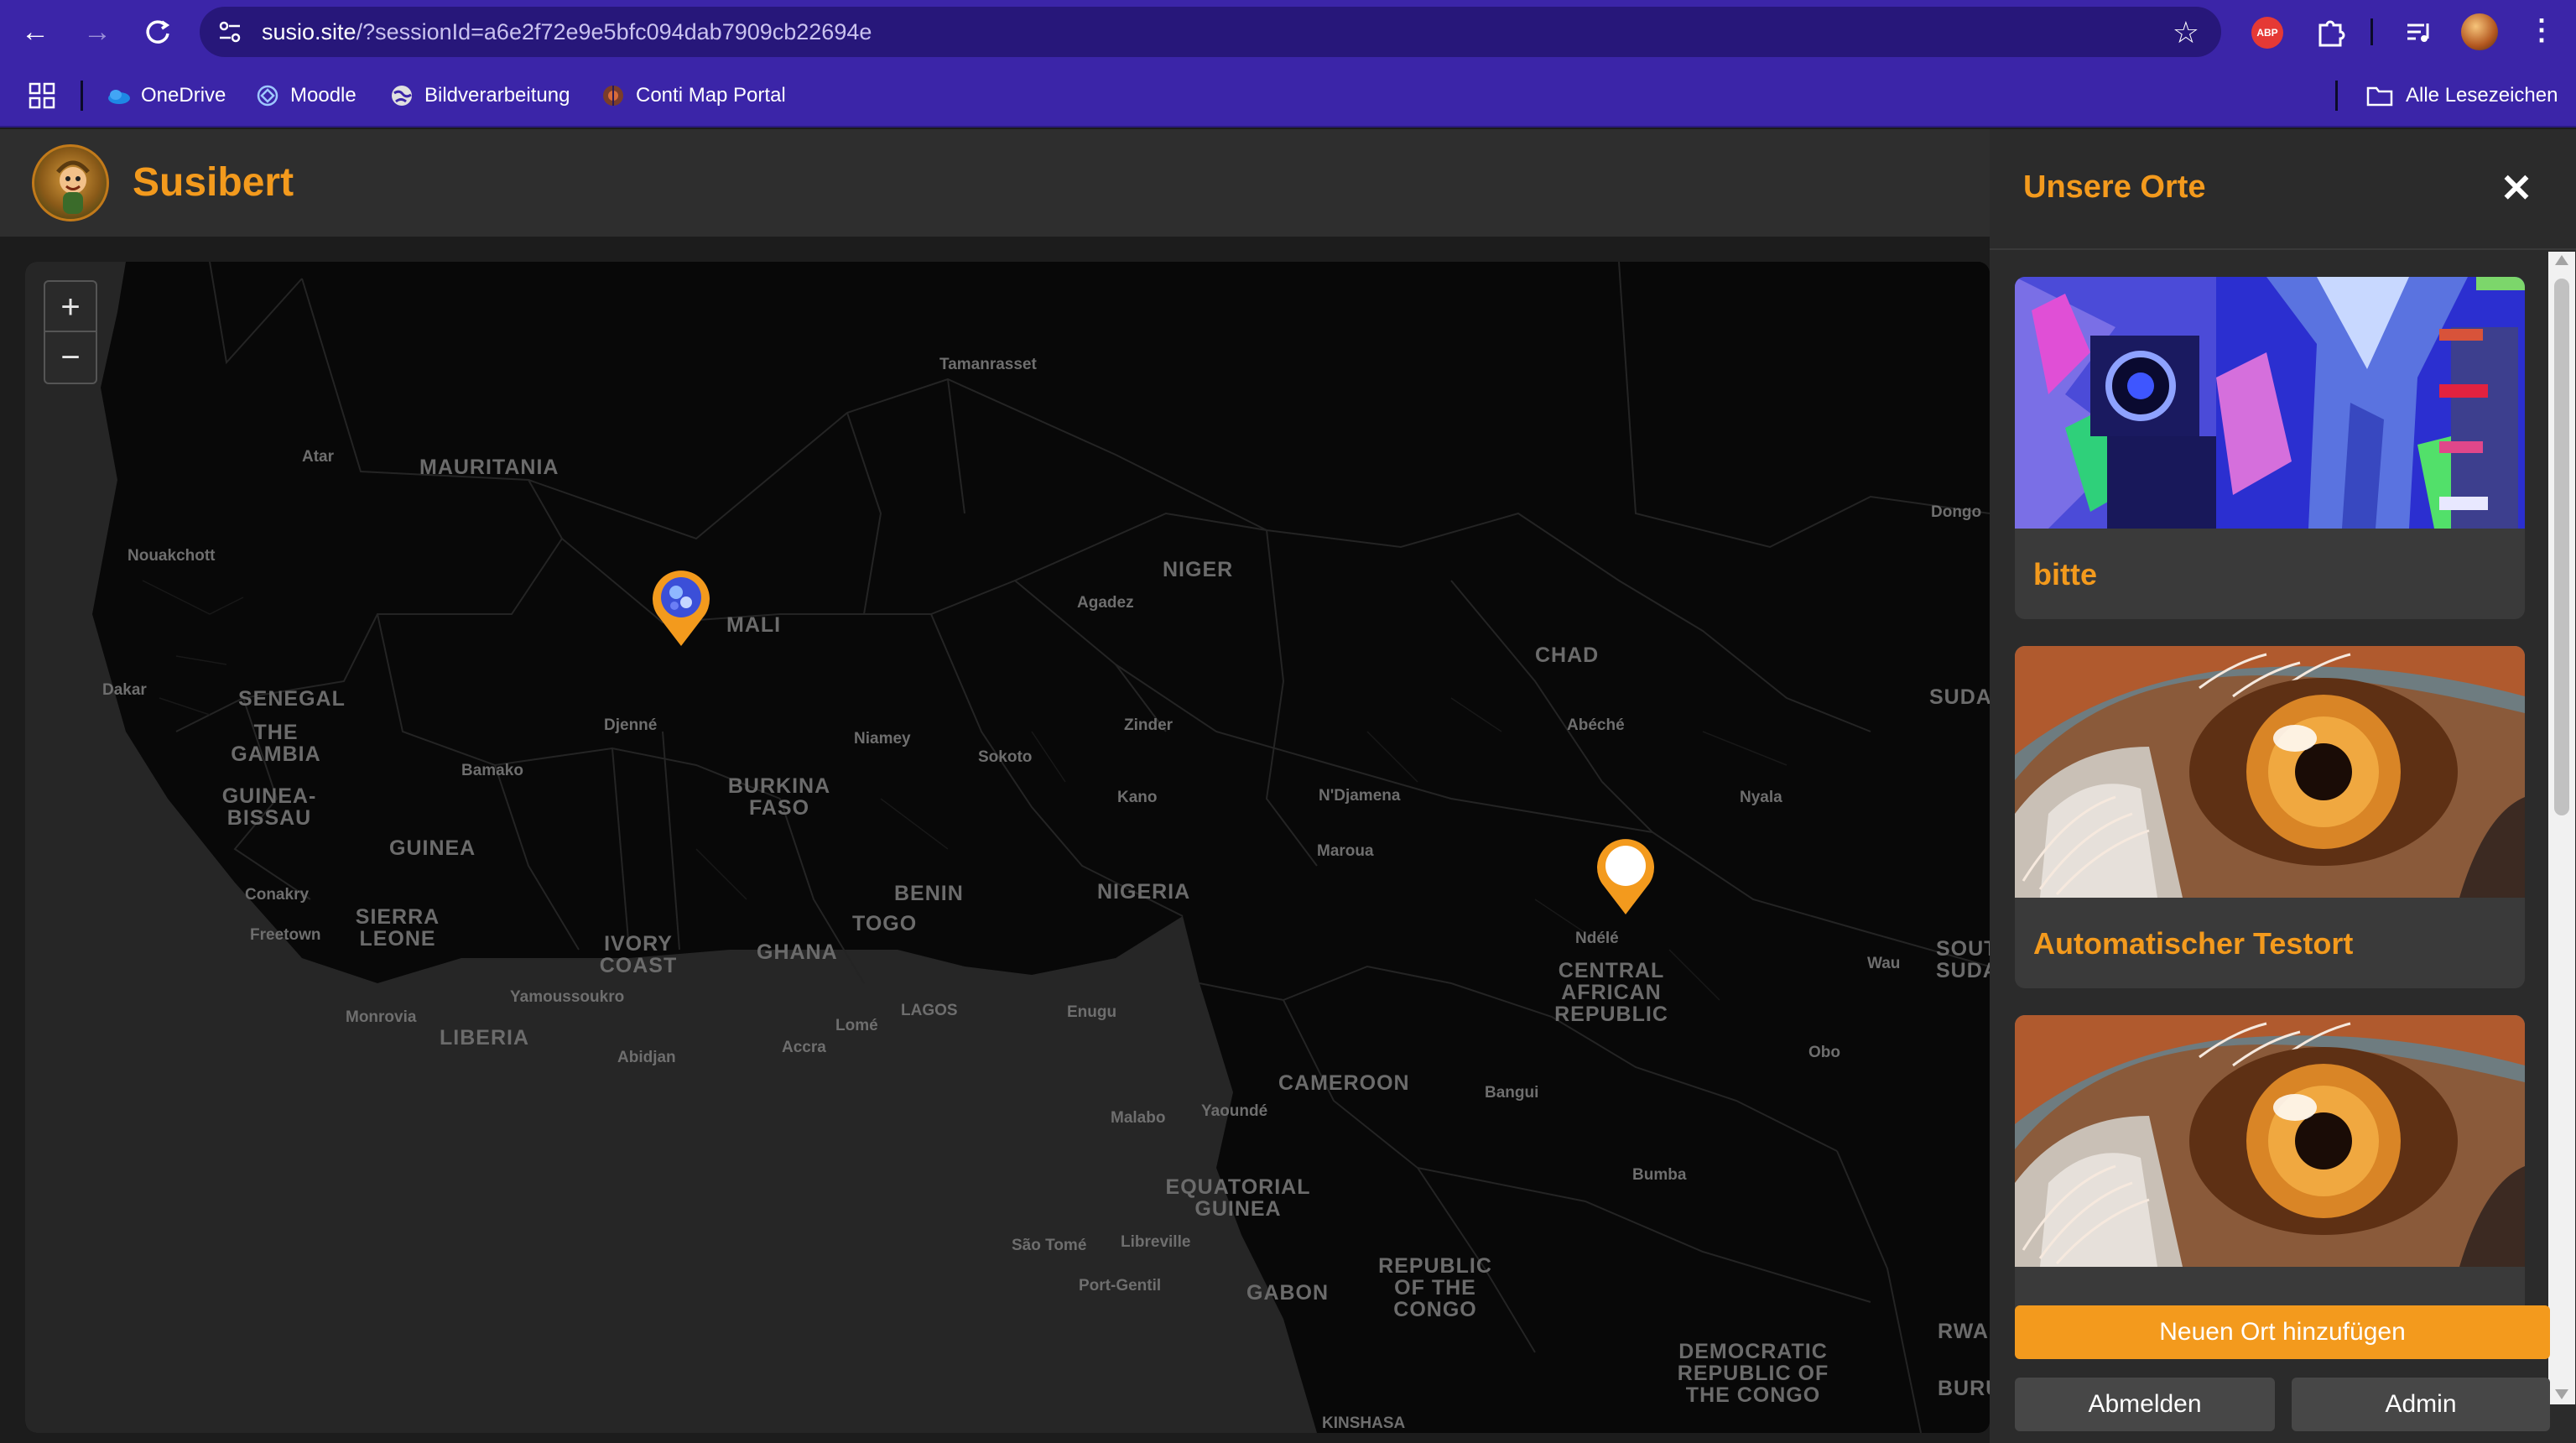 Image resolution: width=2576 pixels, height=1443 pixels. I want to click on country-label: SUDA, so click(1959, 697).